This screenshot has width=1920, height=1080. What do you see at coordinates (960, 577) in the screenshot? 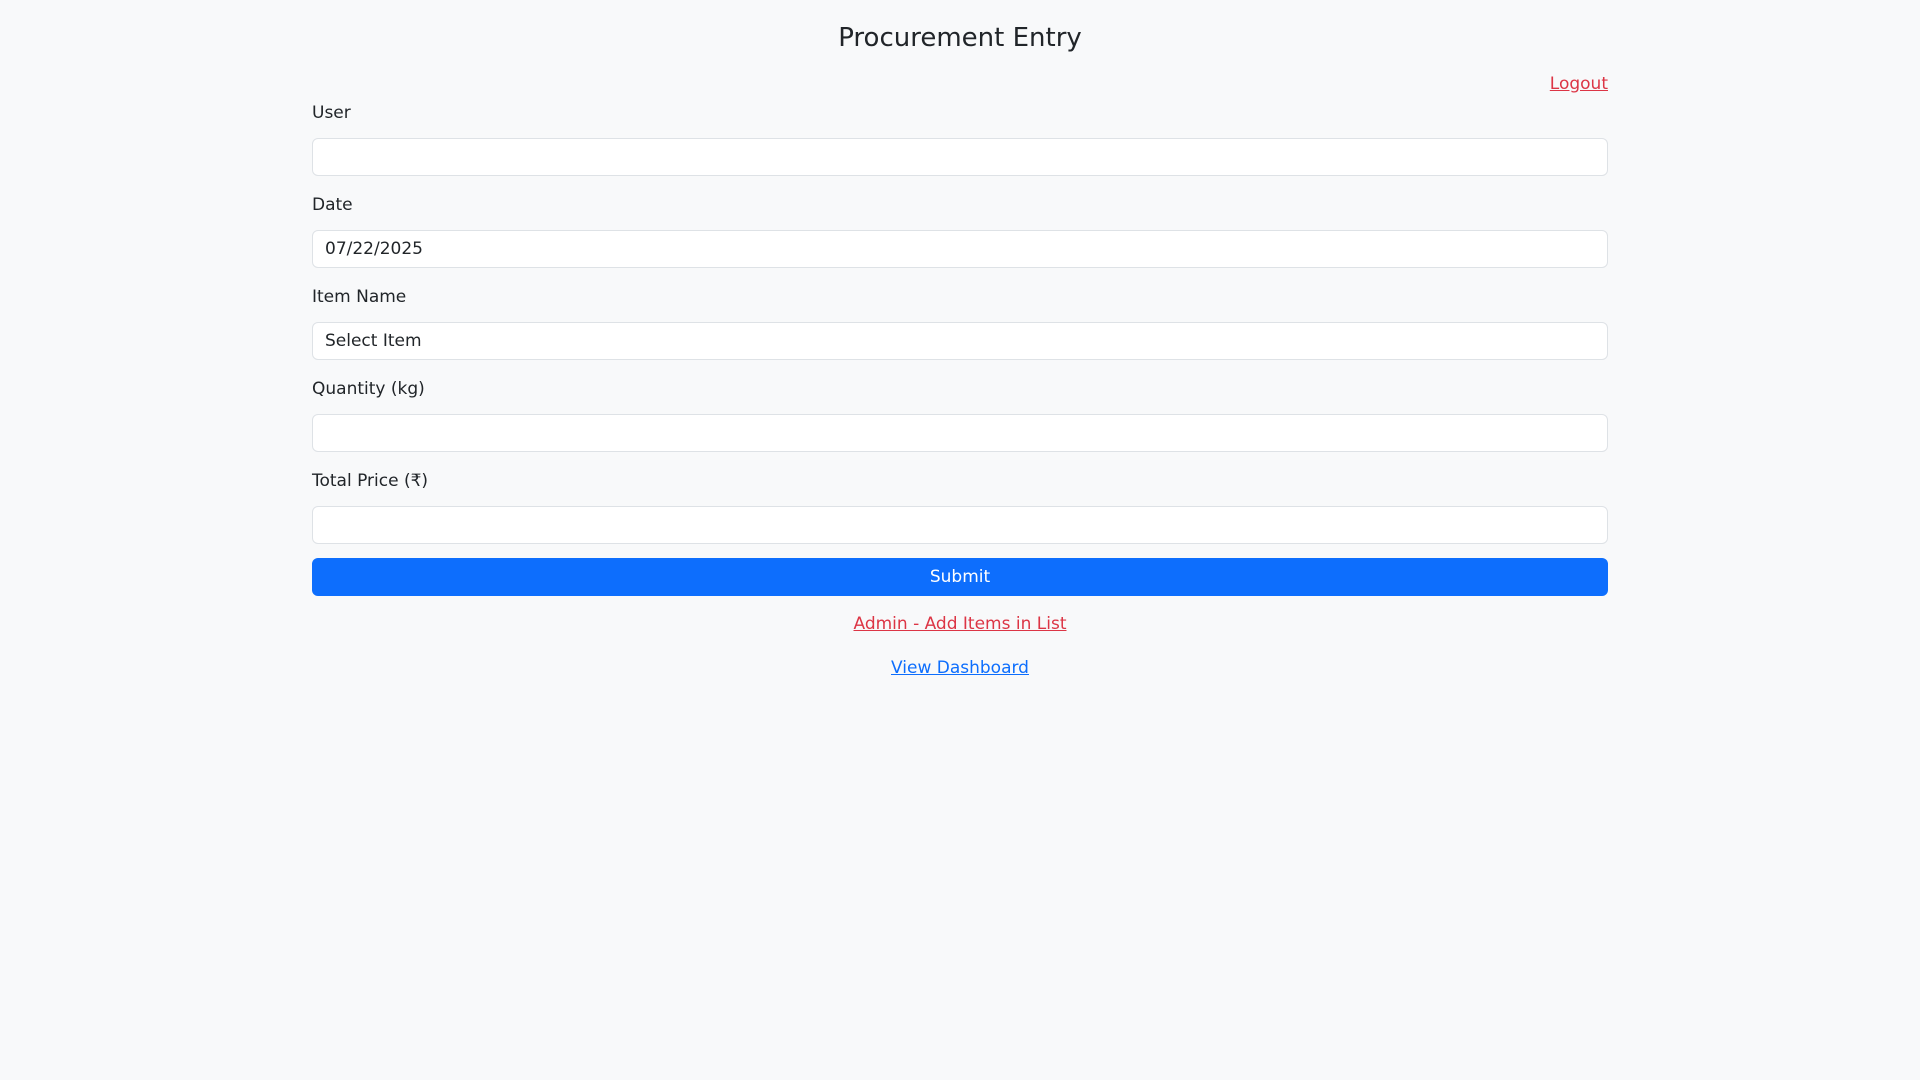
I see `submit-button: Submit` at bounding box center [960, 577].